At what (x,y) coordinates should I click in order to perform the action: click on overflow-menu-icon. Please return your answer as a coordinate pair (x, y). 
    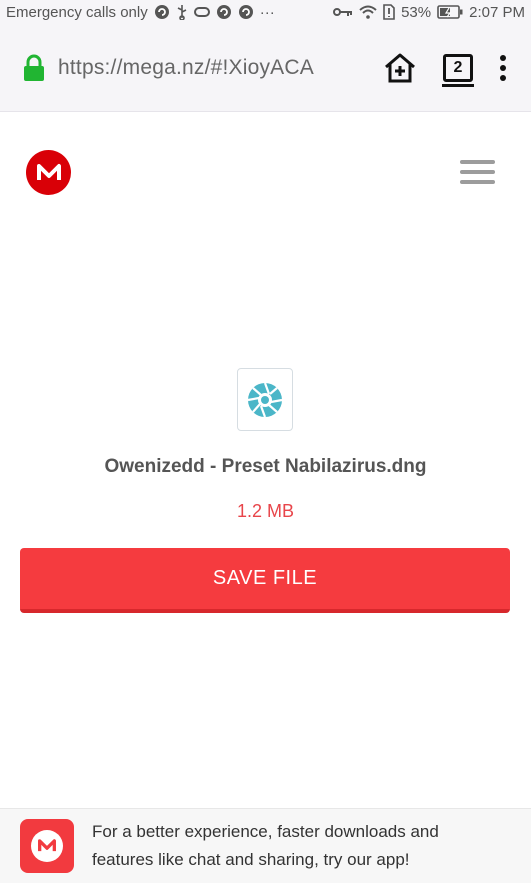
    Looking at the image, I should click on (503, 67).